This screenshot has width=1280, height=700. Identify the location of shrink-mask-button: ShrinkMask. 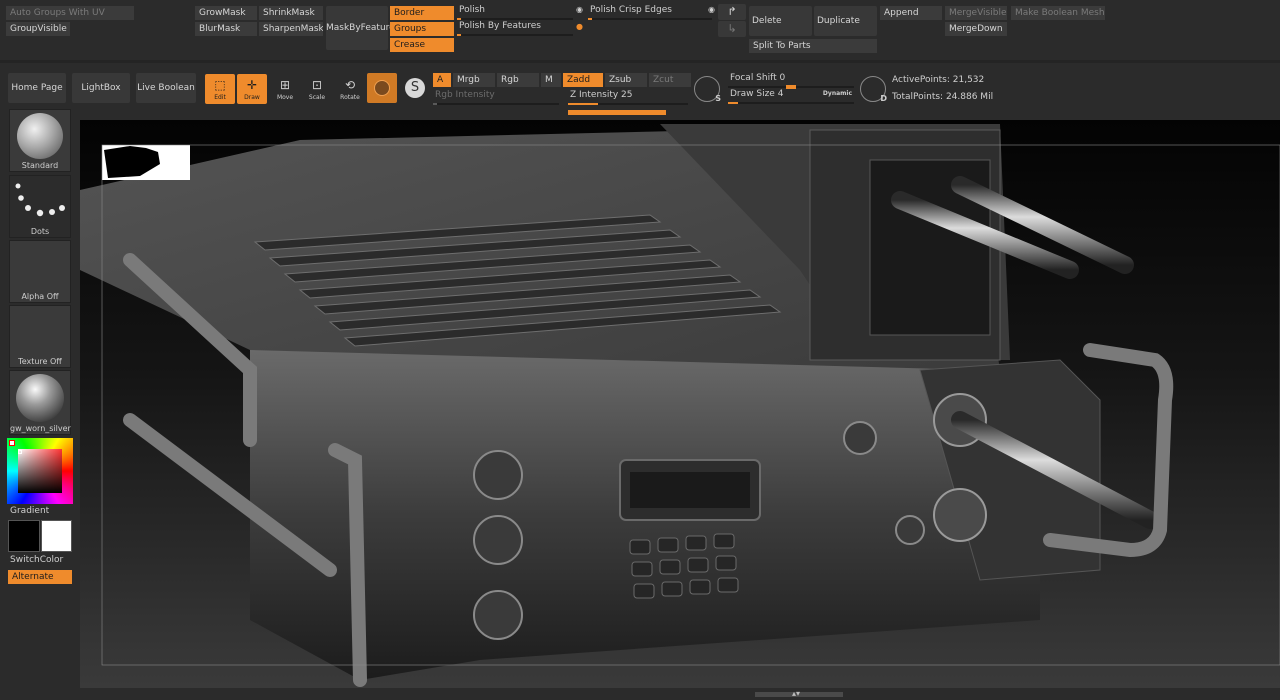
(291, 13).